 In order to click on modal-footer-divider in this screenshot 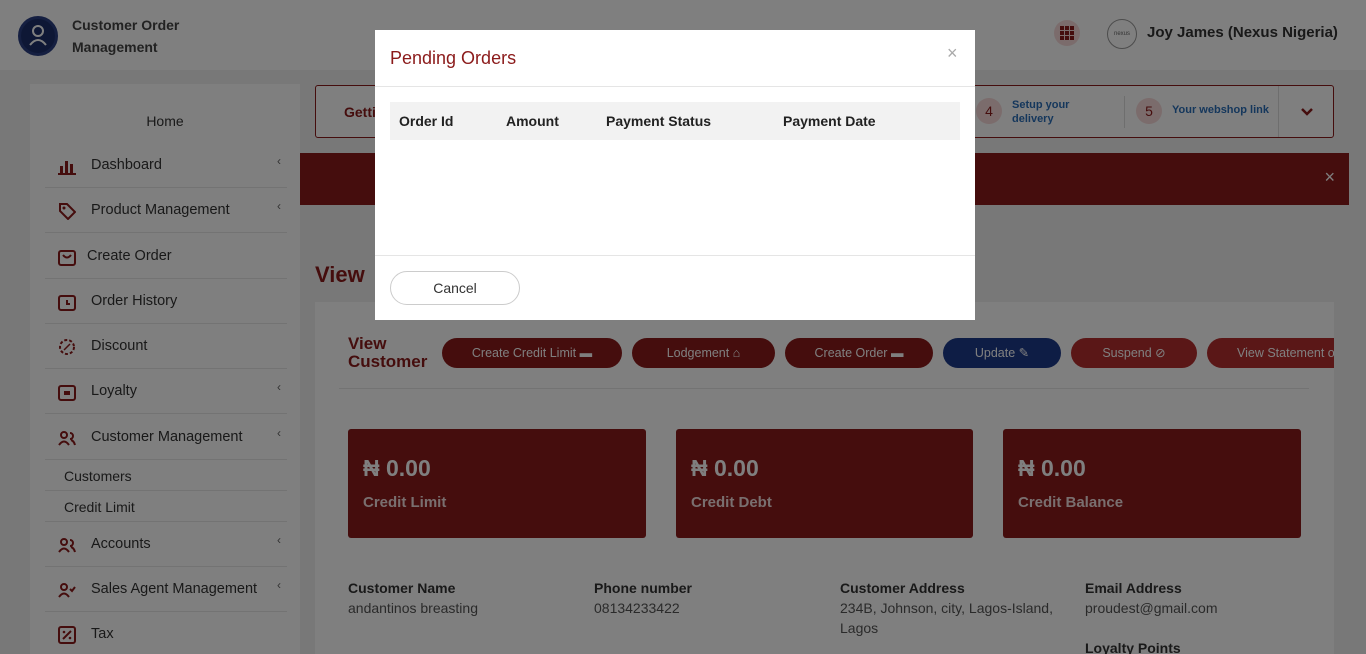, I will do `click(675, 255)`.